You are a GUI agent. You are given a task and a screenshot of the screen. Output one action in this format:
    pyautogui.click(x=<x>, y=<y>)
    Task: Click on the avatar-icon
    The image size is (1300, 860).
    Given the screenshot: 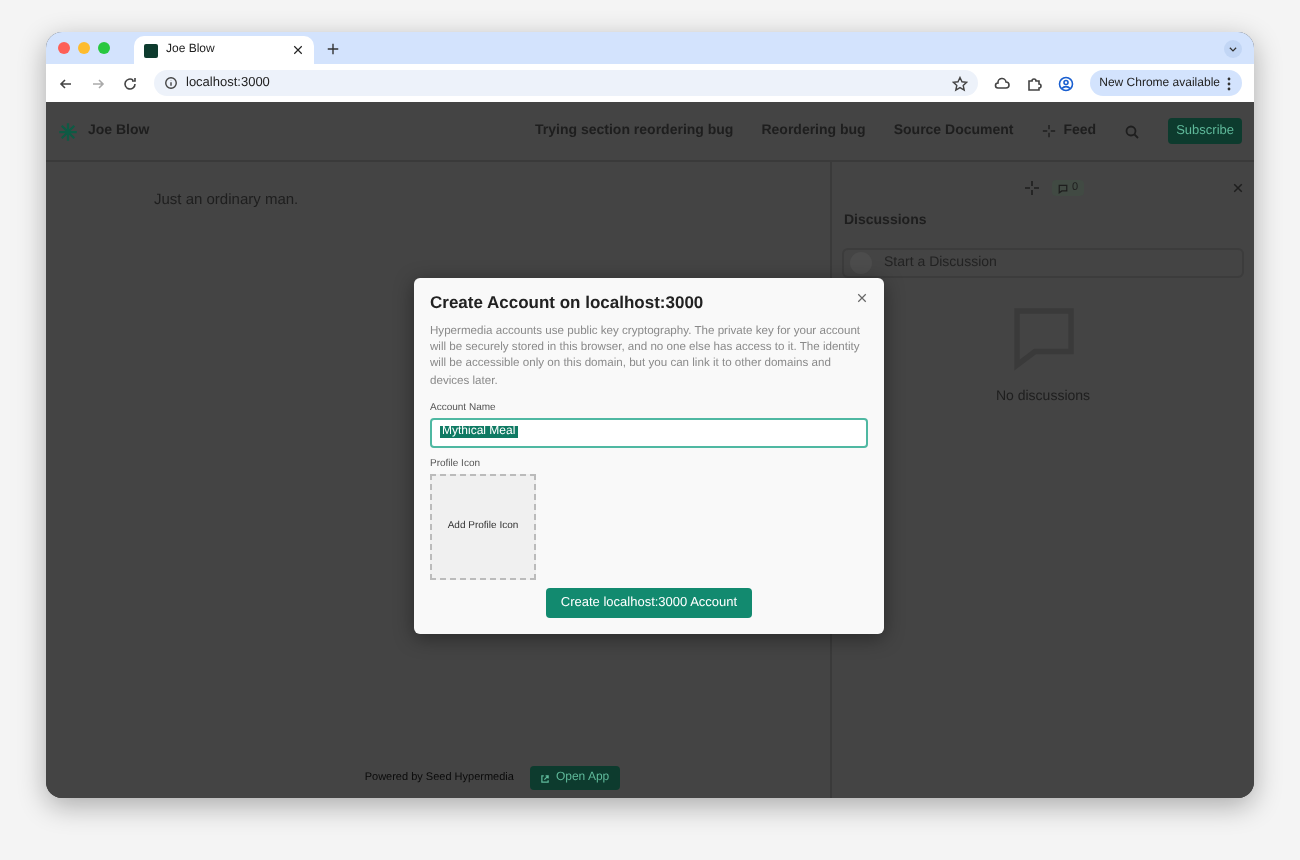 What is the action you would take?
    pyautogui.click(x=861, y=263)
    